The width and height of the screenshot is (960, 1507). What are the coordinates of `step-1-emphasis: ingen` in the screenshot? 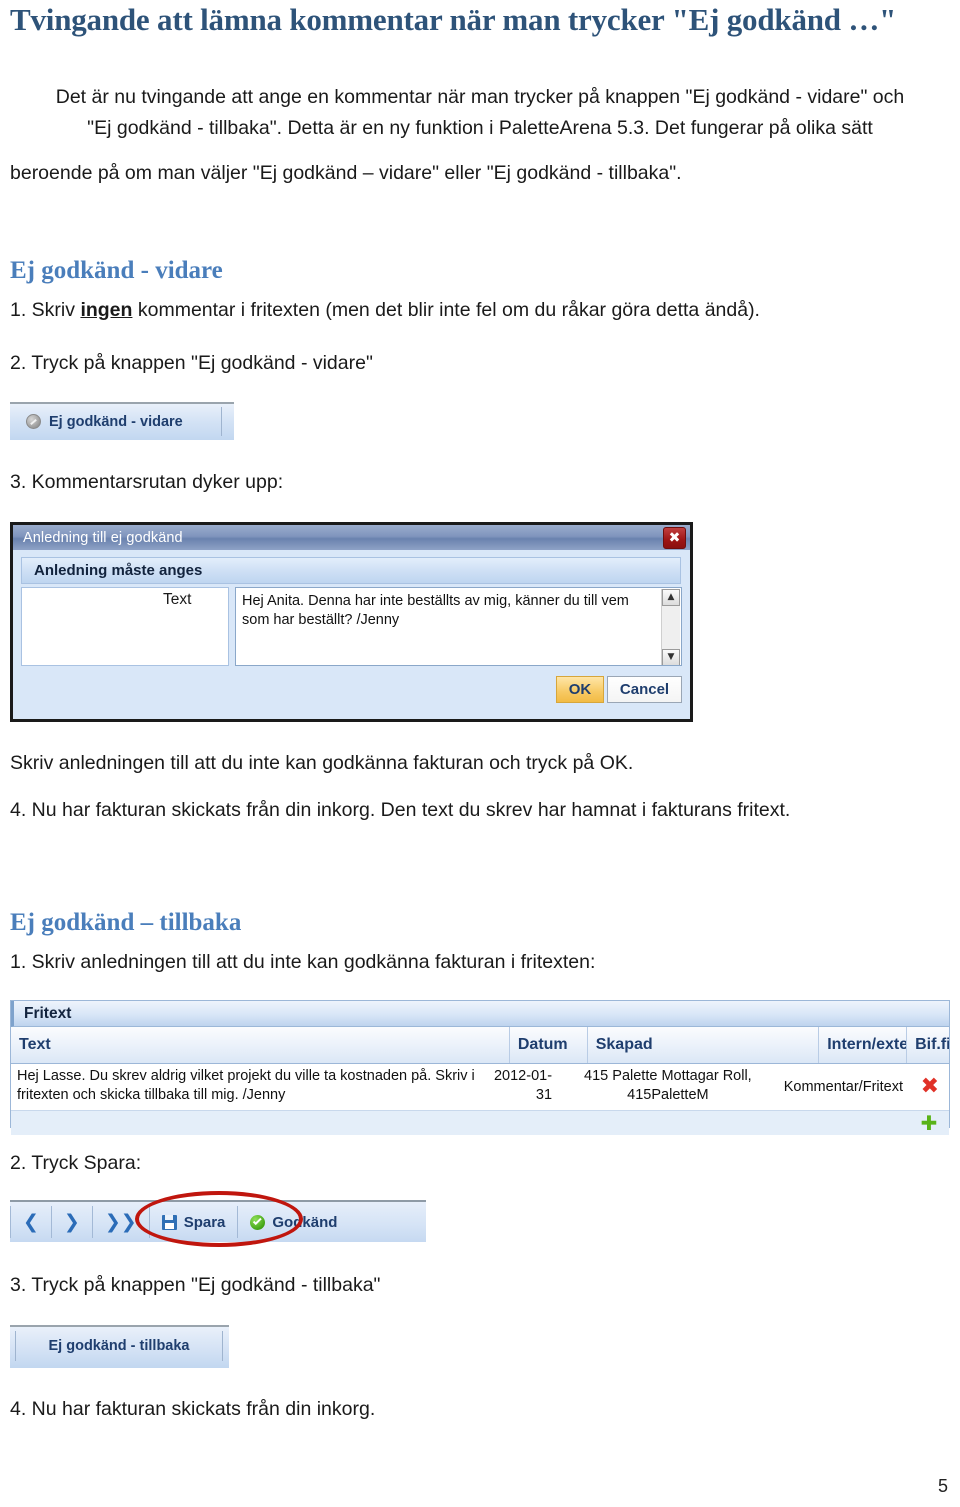 It's located at (106, 310).